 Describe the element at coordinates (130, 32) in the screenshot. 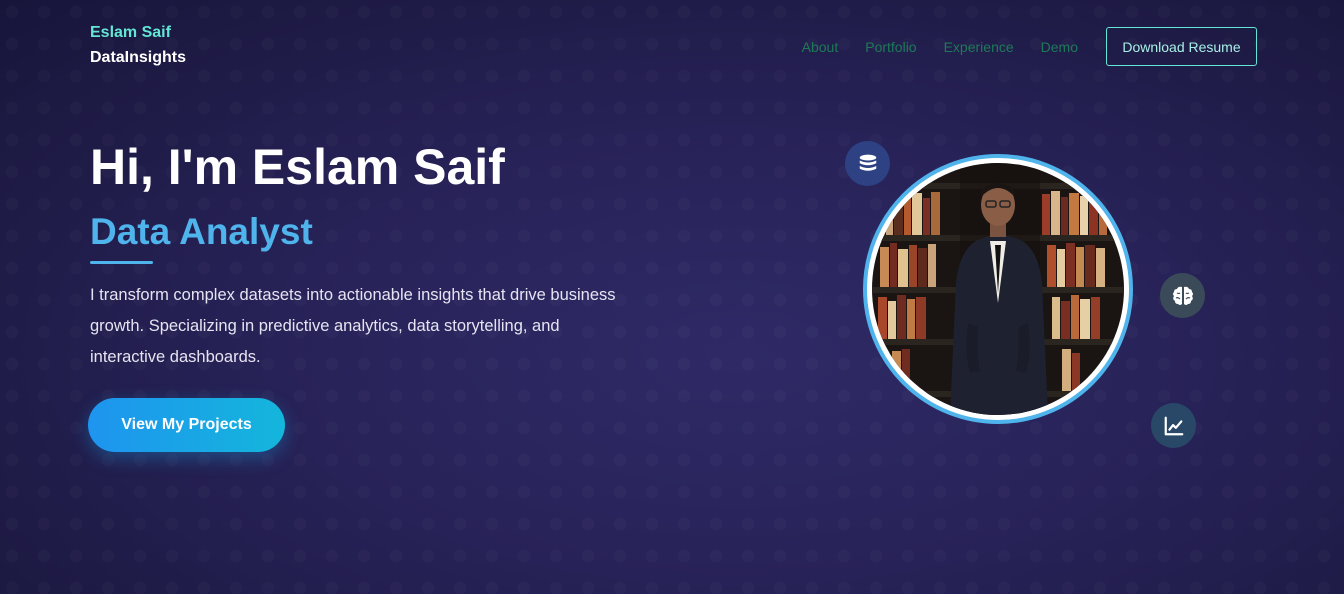

I see `brand-name: Eslam Saif` at that location.